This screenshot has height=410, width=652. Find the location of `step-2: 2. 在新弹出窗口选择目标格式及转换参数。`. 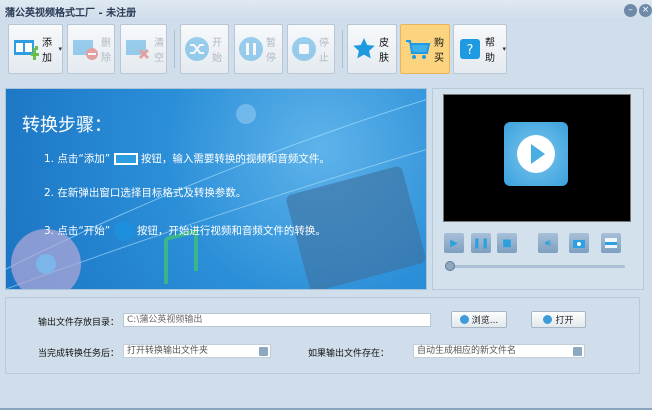

step-2: 2. 在新弹出窗口选择目标格式及转换参数。 is located at coordinates (145, 193).